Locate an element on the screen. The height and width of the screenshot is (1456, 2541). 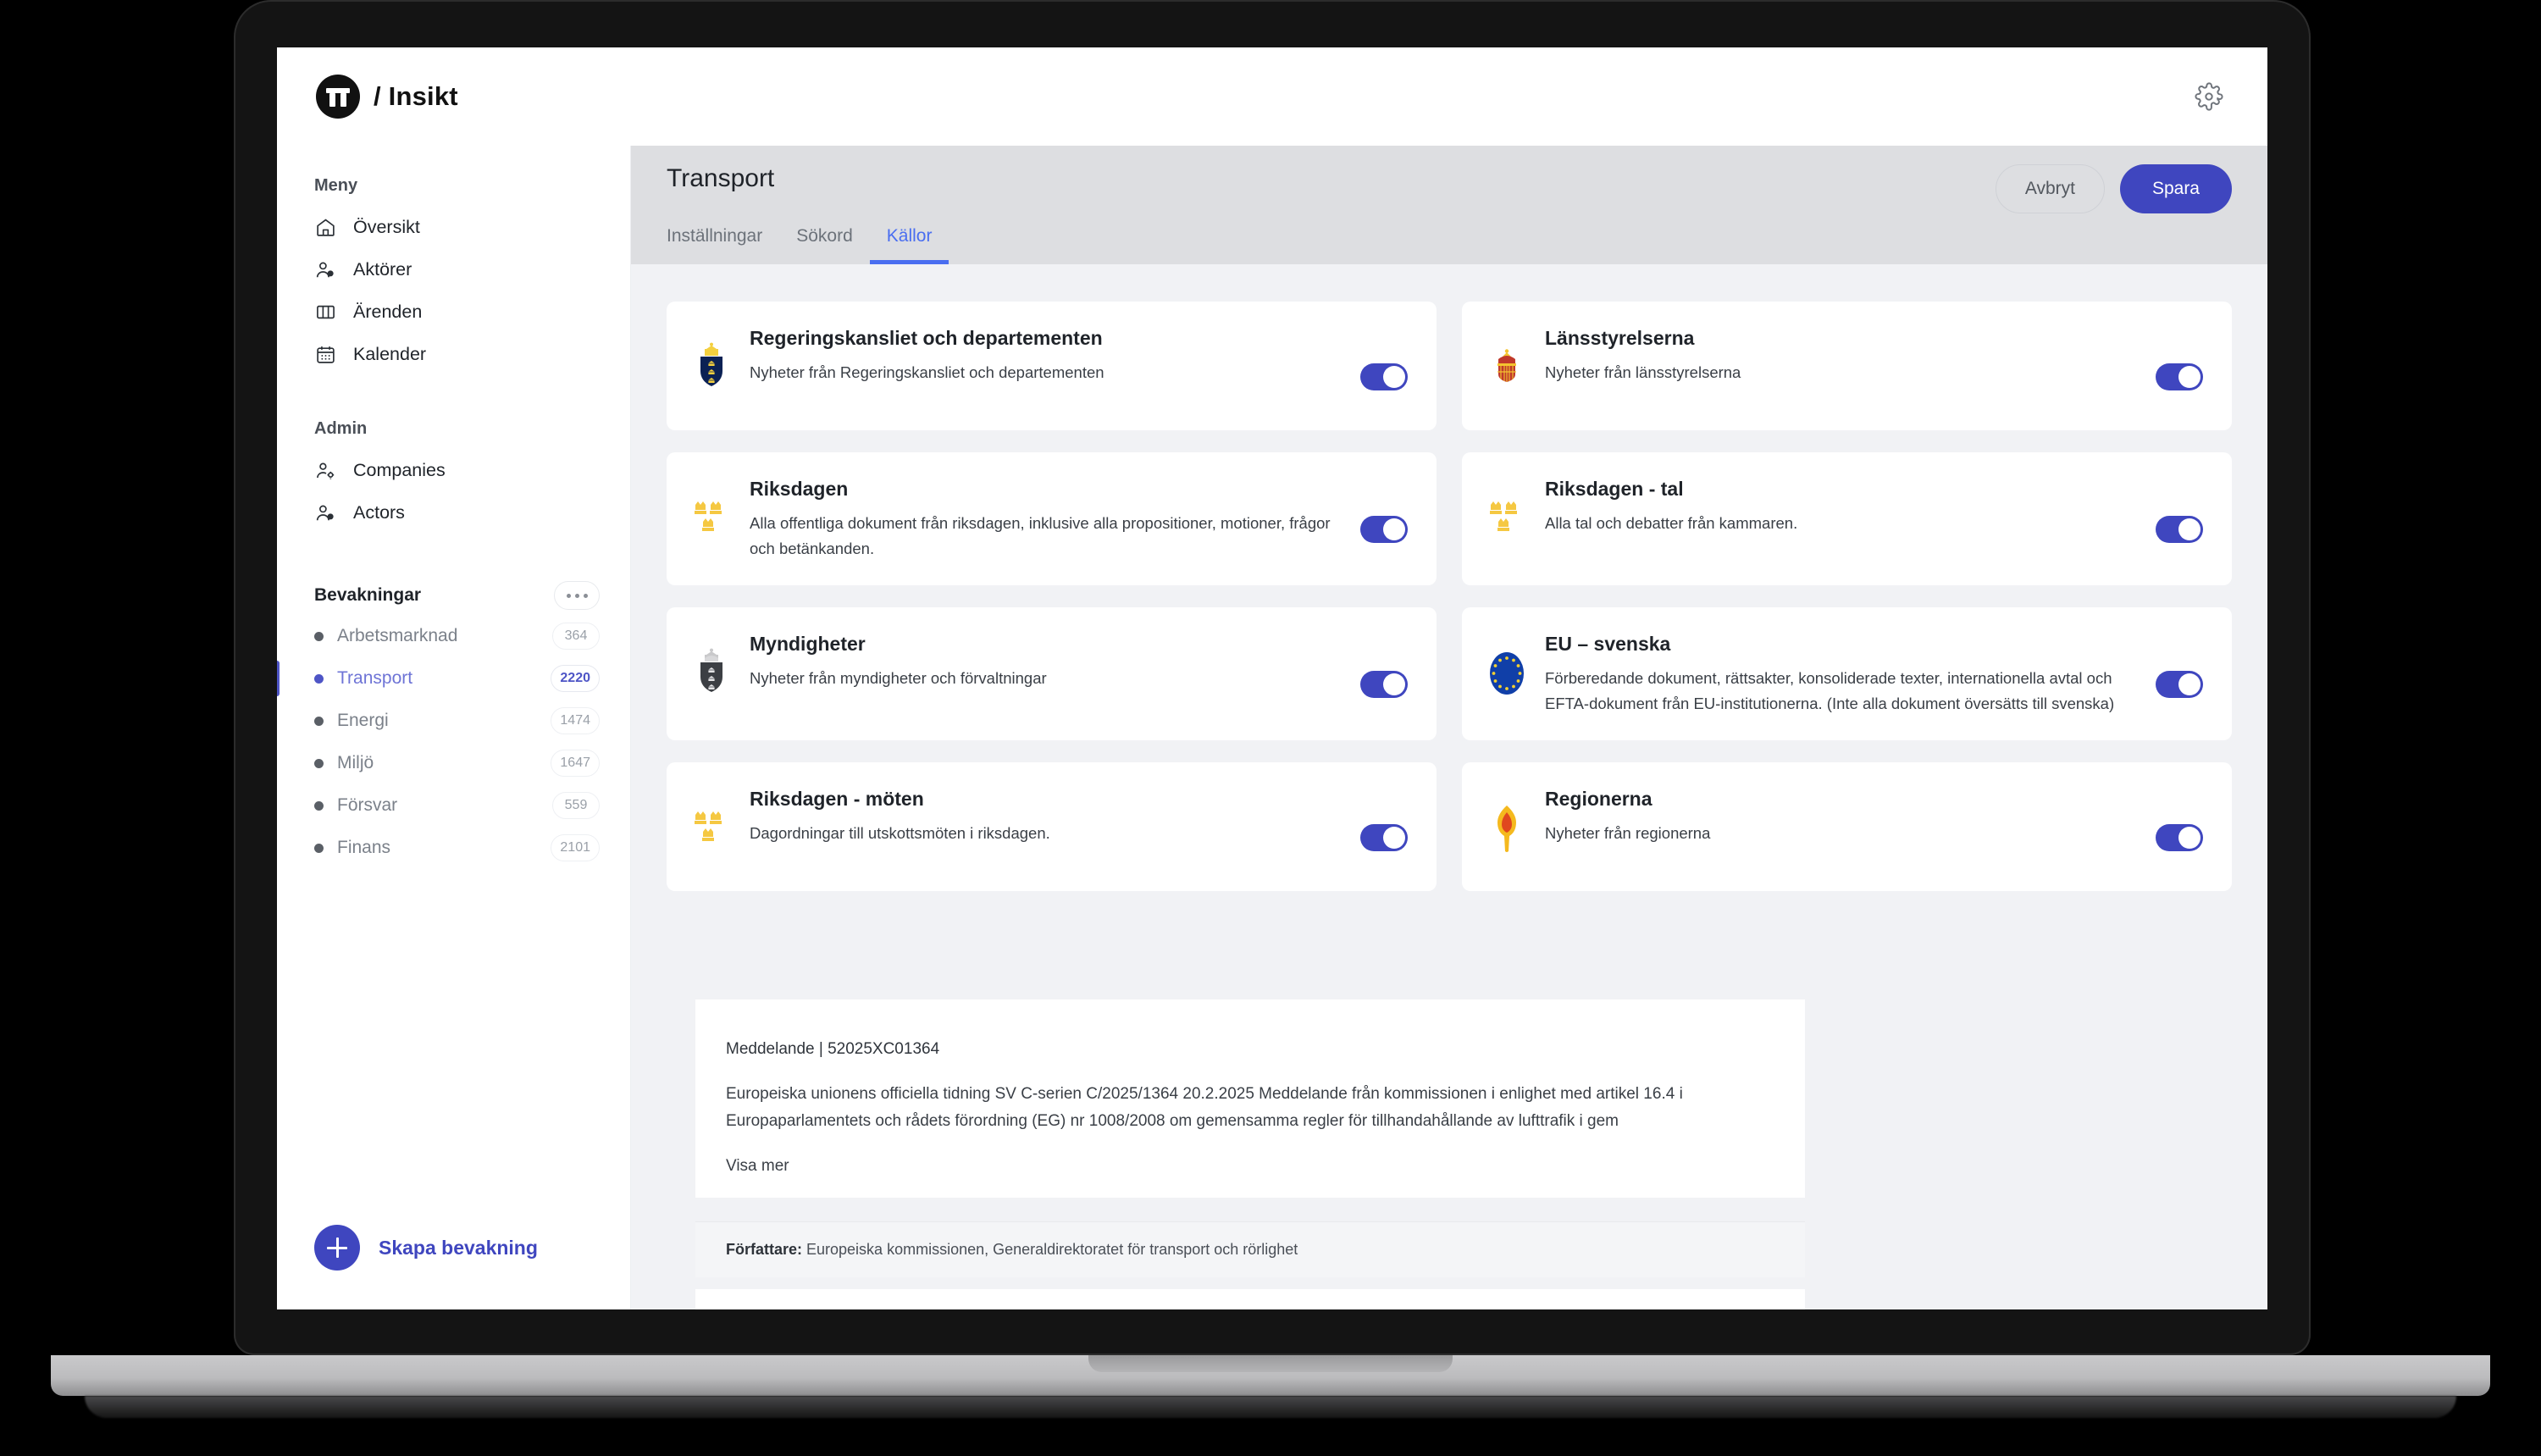
sidebar-item-label: Kalender is located at coordinates (390, 354).